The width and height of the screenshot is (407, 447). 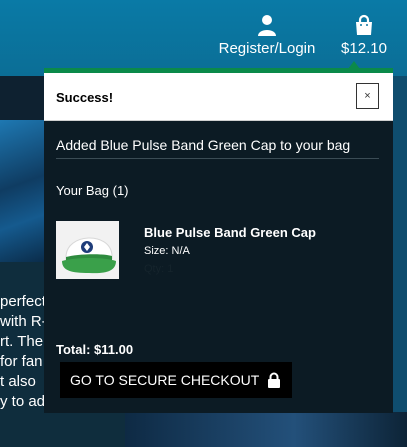 I want to click on product-size: Size: N/A, so click(x=167, y=251).